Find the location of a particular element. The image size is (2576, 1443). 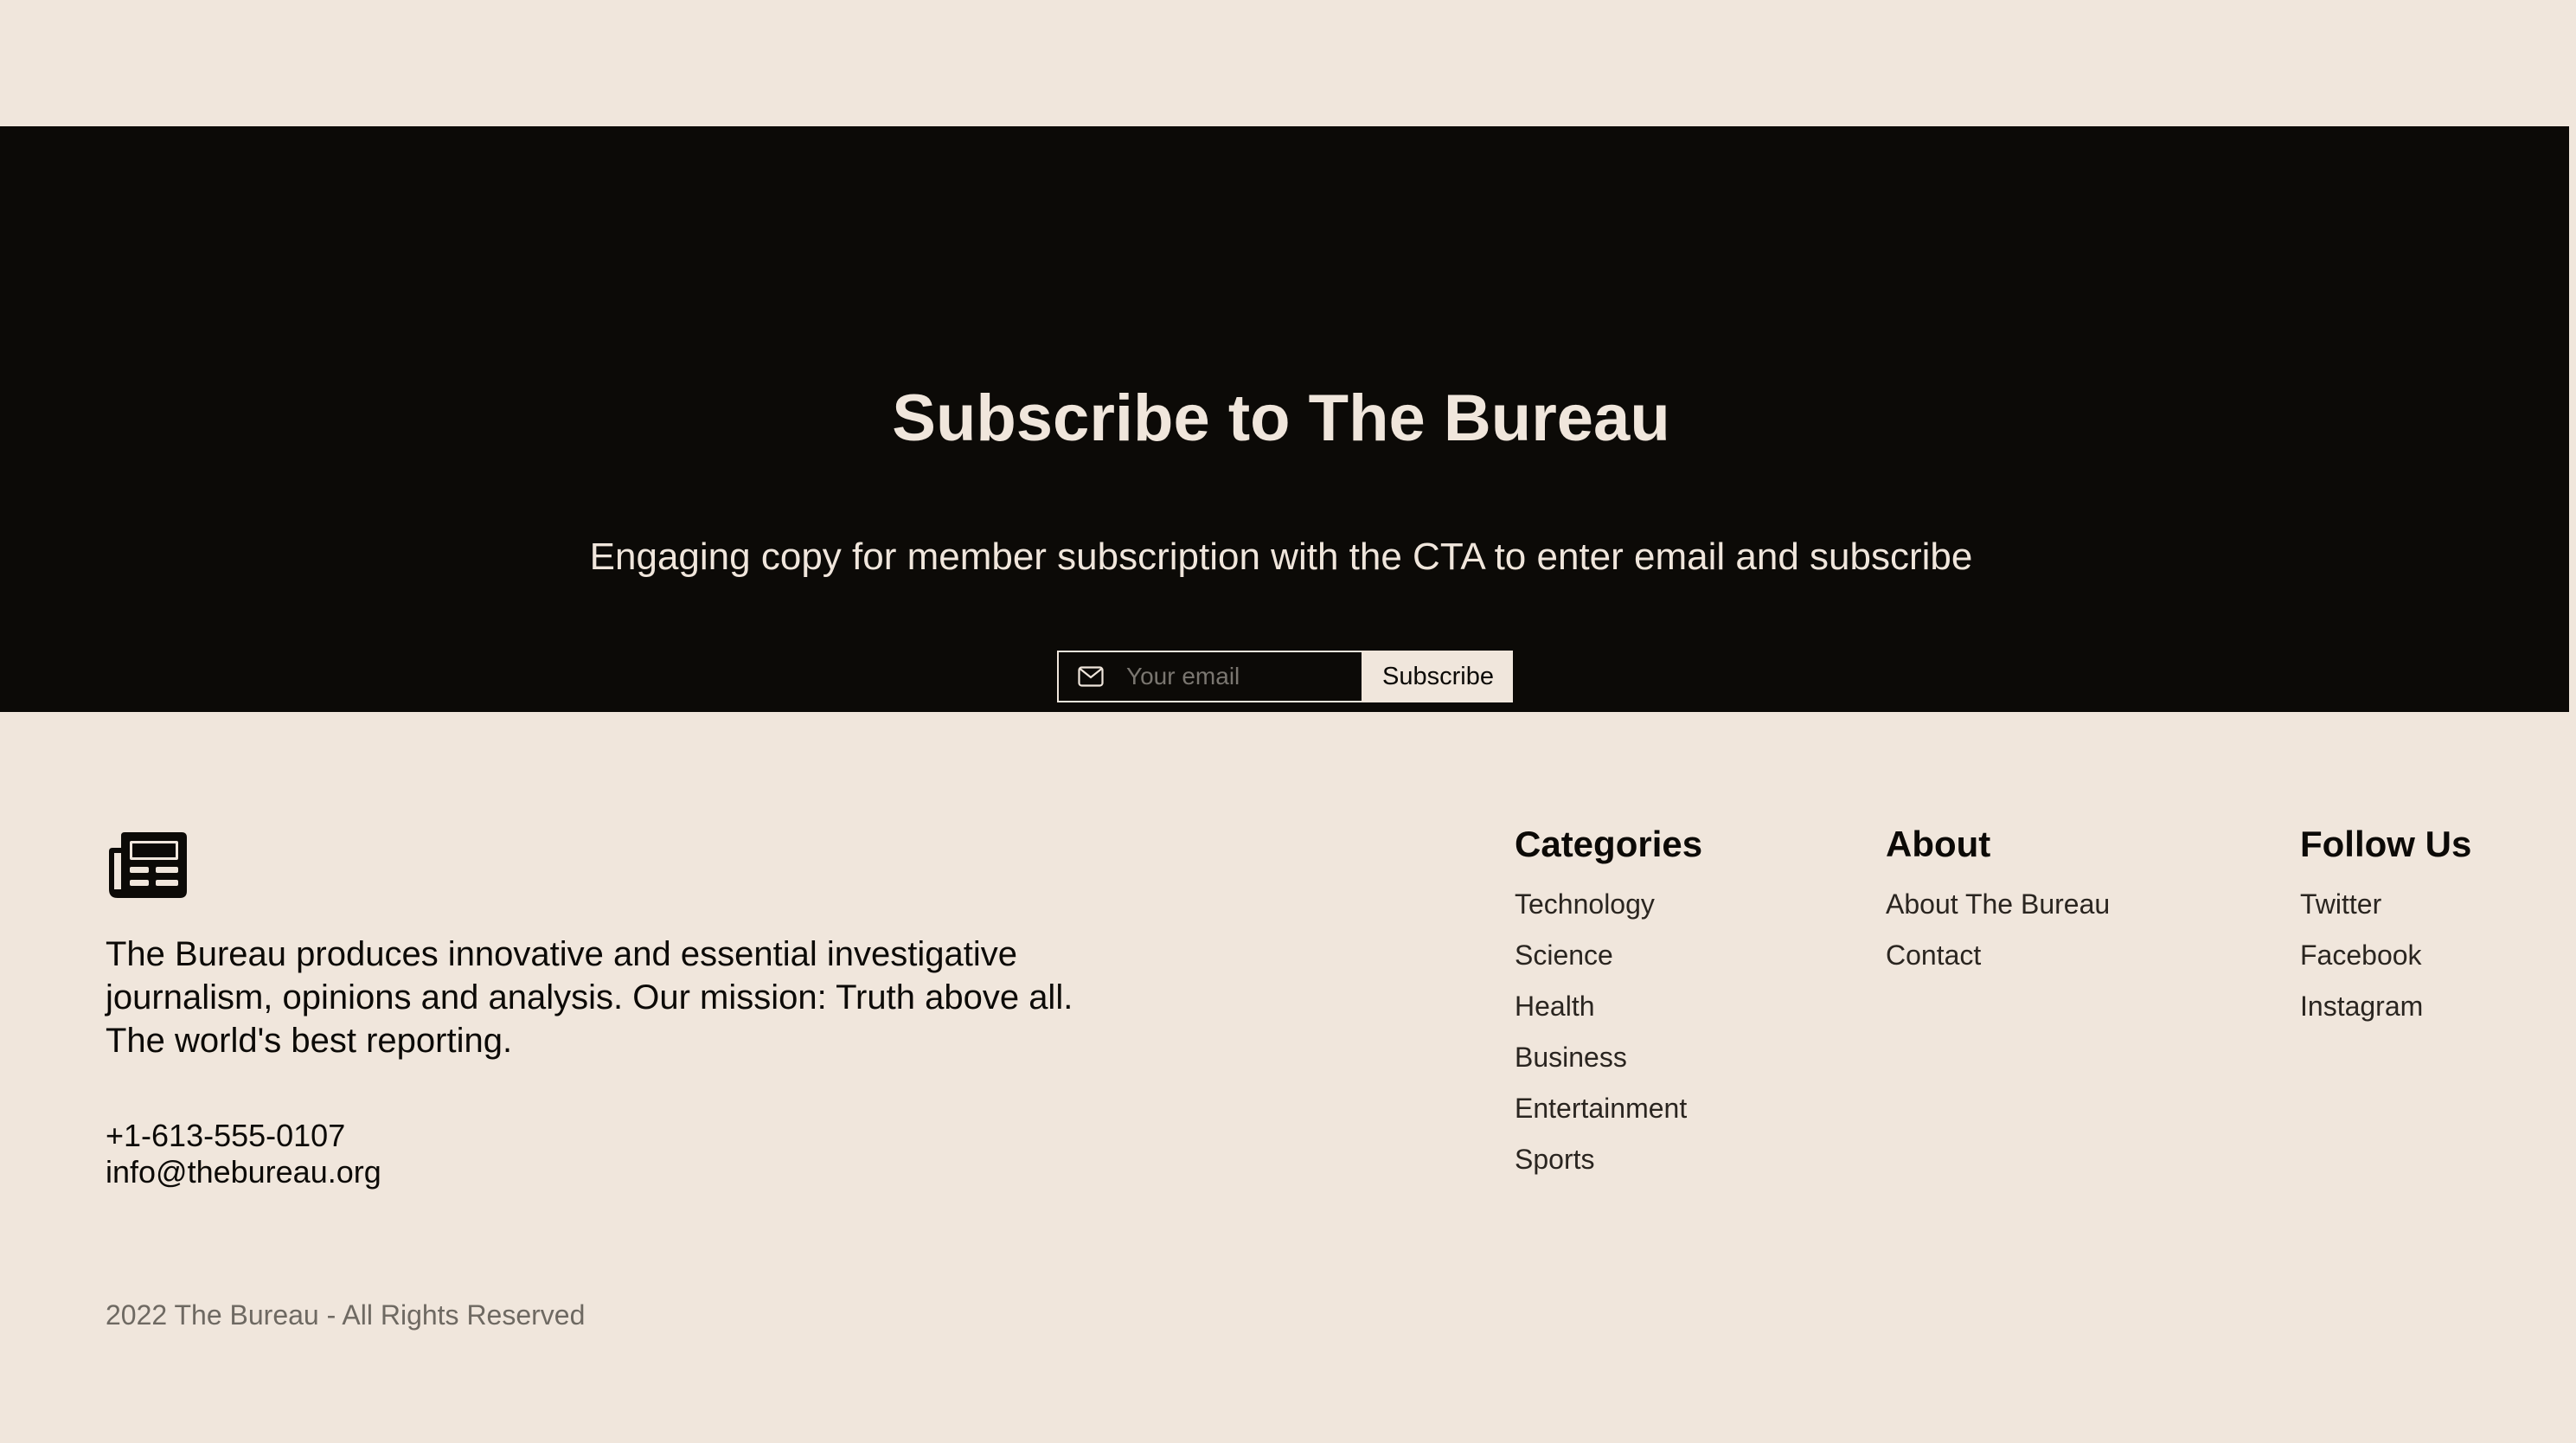

email-field is located at coordinates (1210, 676).